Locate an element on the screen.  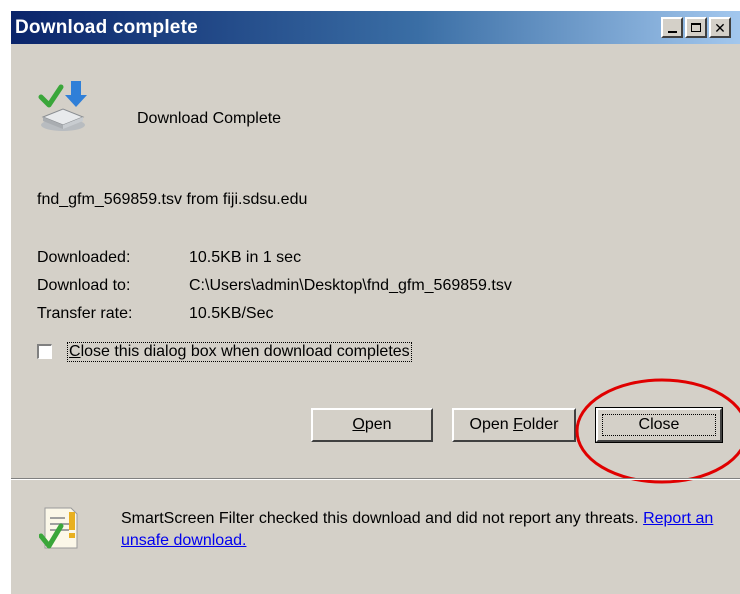
open-folder-button: Open Folder is located at coordinates (514, 425).